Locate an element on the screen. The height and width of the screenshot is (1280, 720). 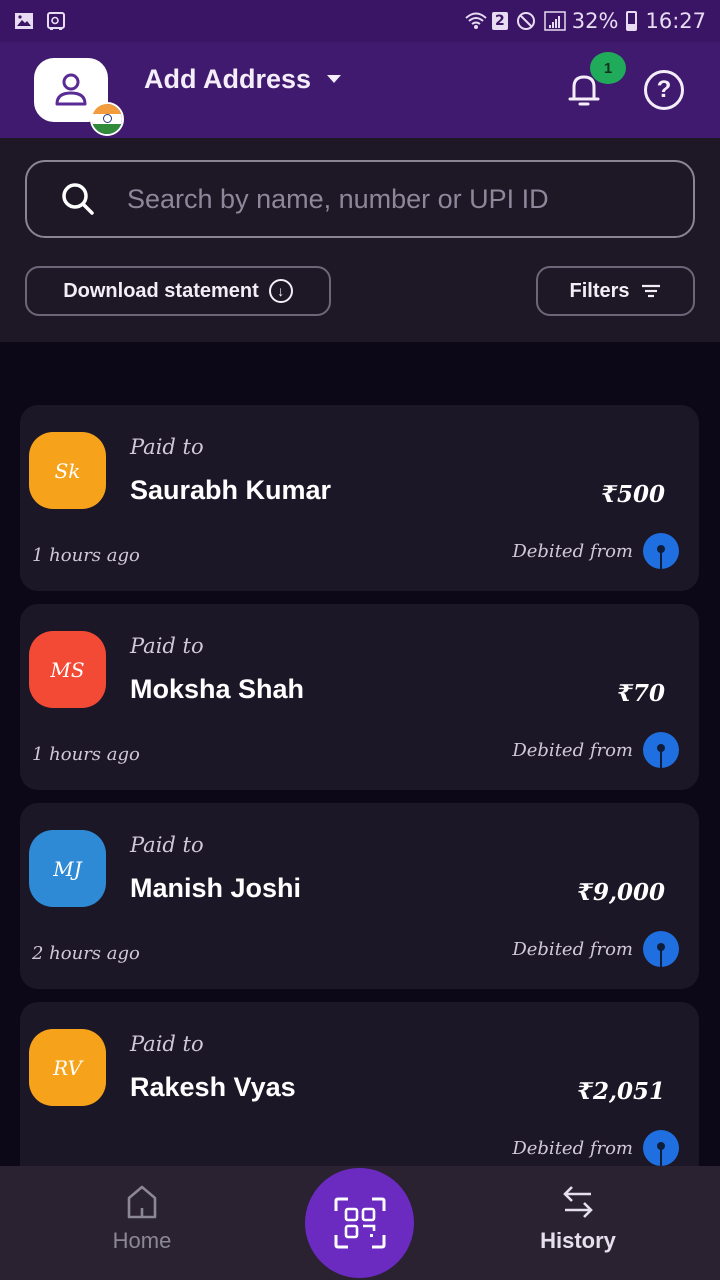
address-selector: Add Address is located at coordinates (243, 79).